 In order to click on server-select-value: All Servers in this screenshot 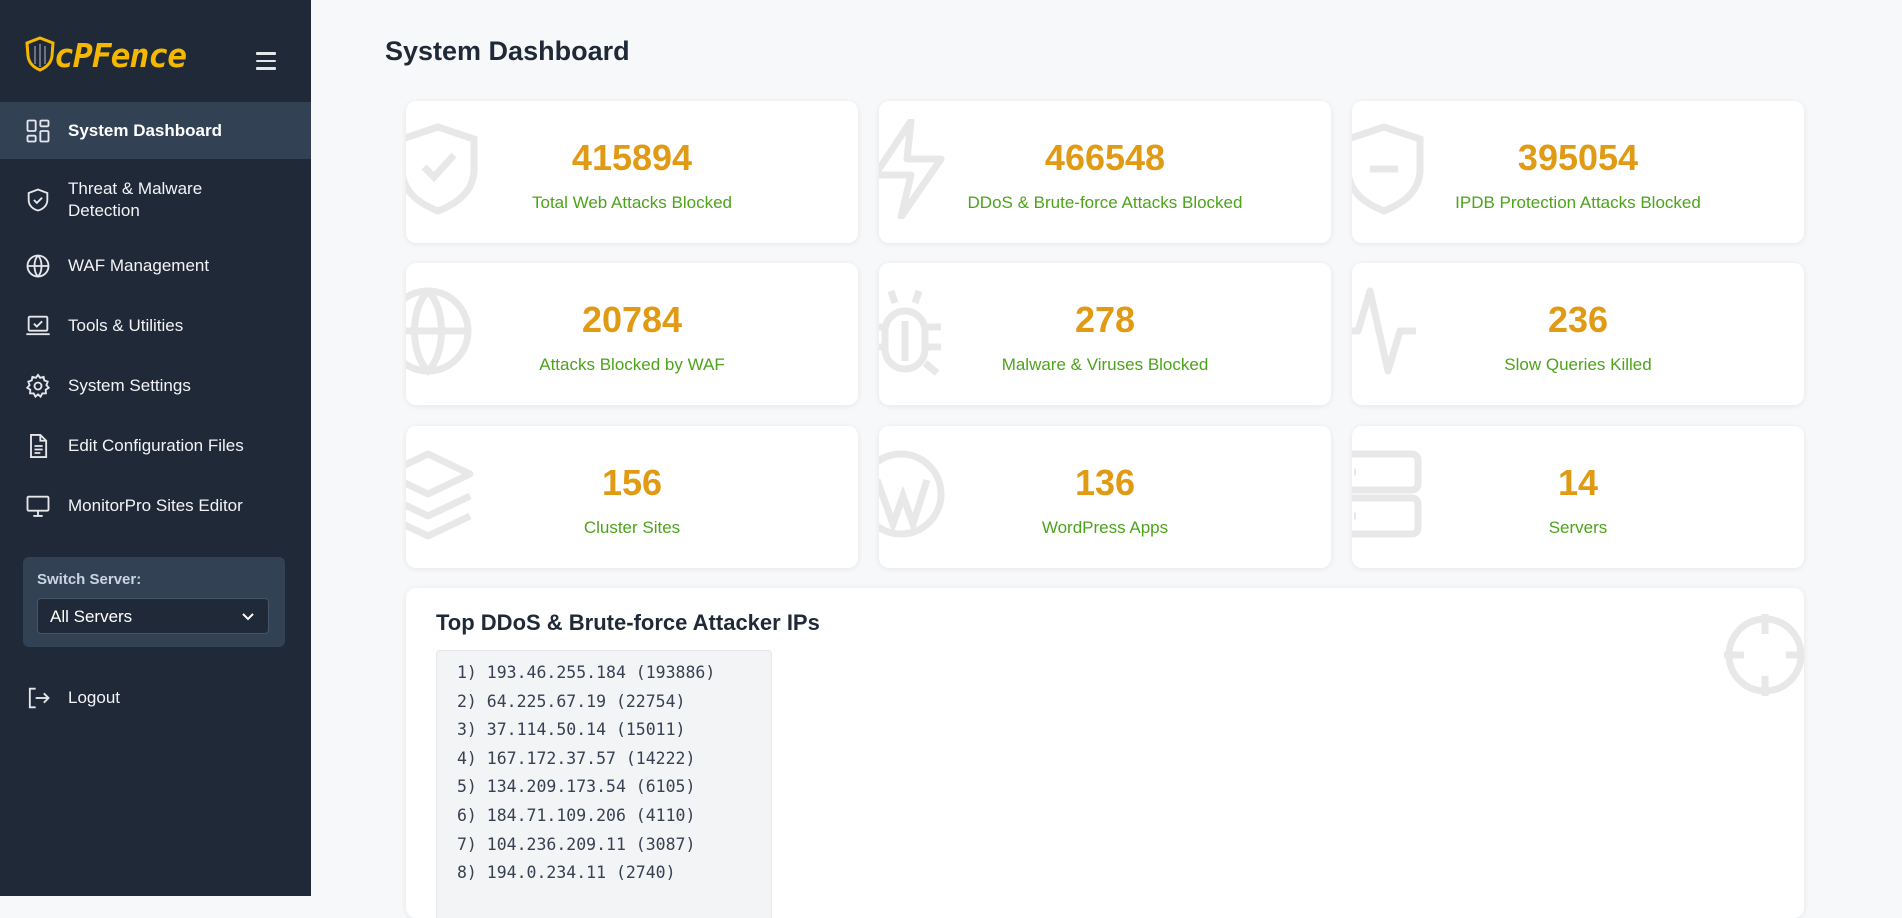, I will do `click(91, 616)`.